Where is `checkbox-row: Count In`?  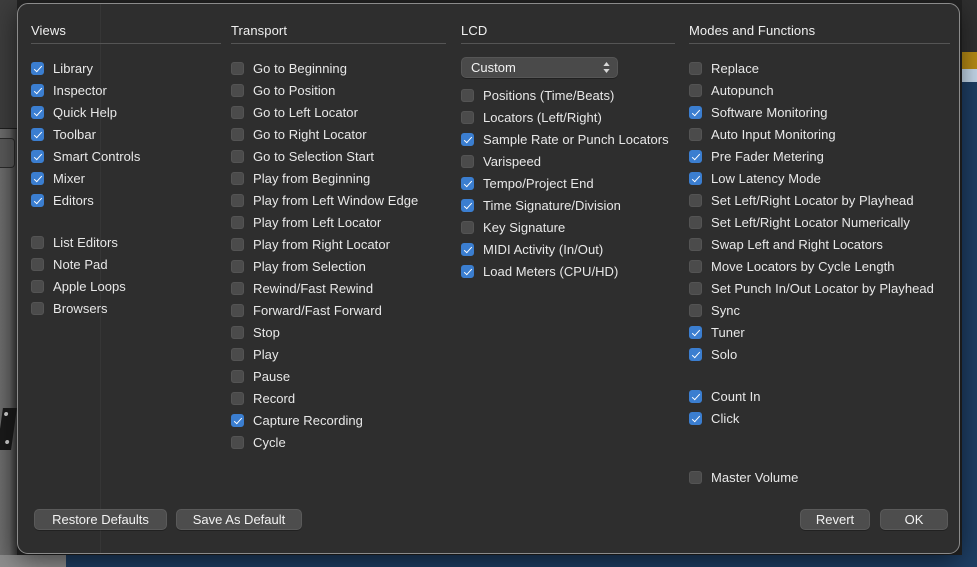 checkbox-row: Count In is located at coordinates (819, 396).